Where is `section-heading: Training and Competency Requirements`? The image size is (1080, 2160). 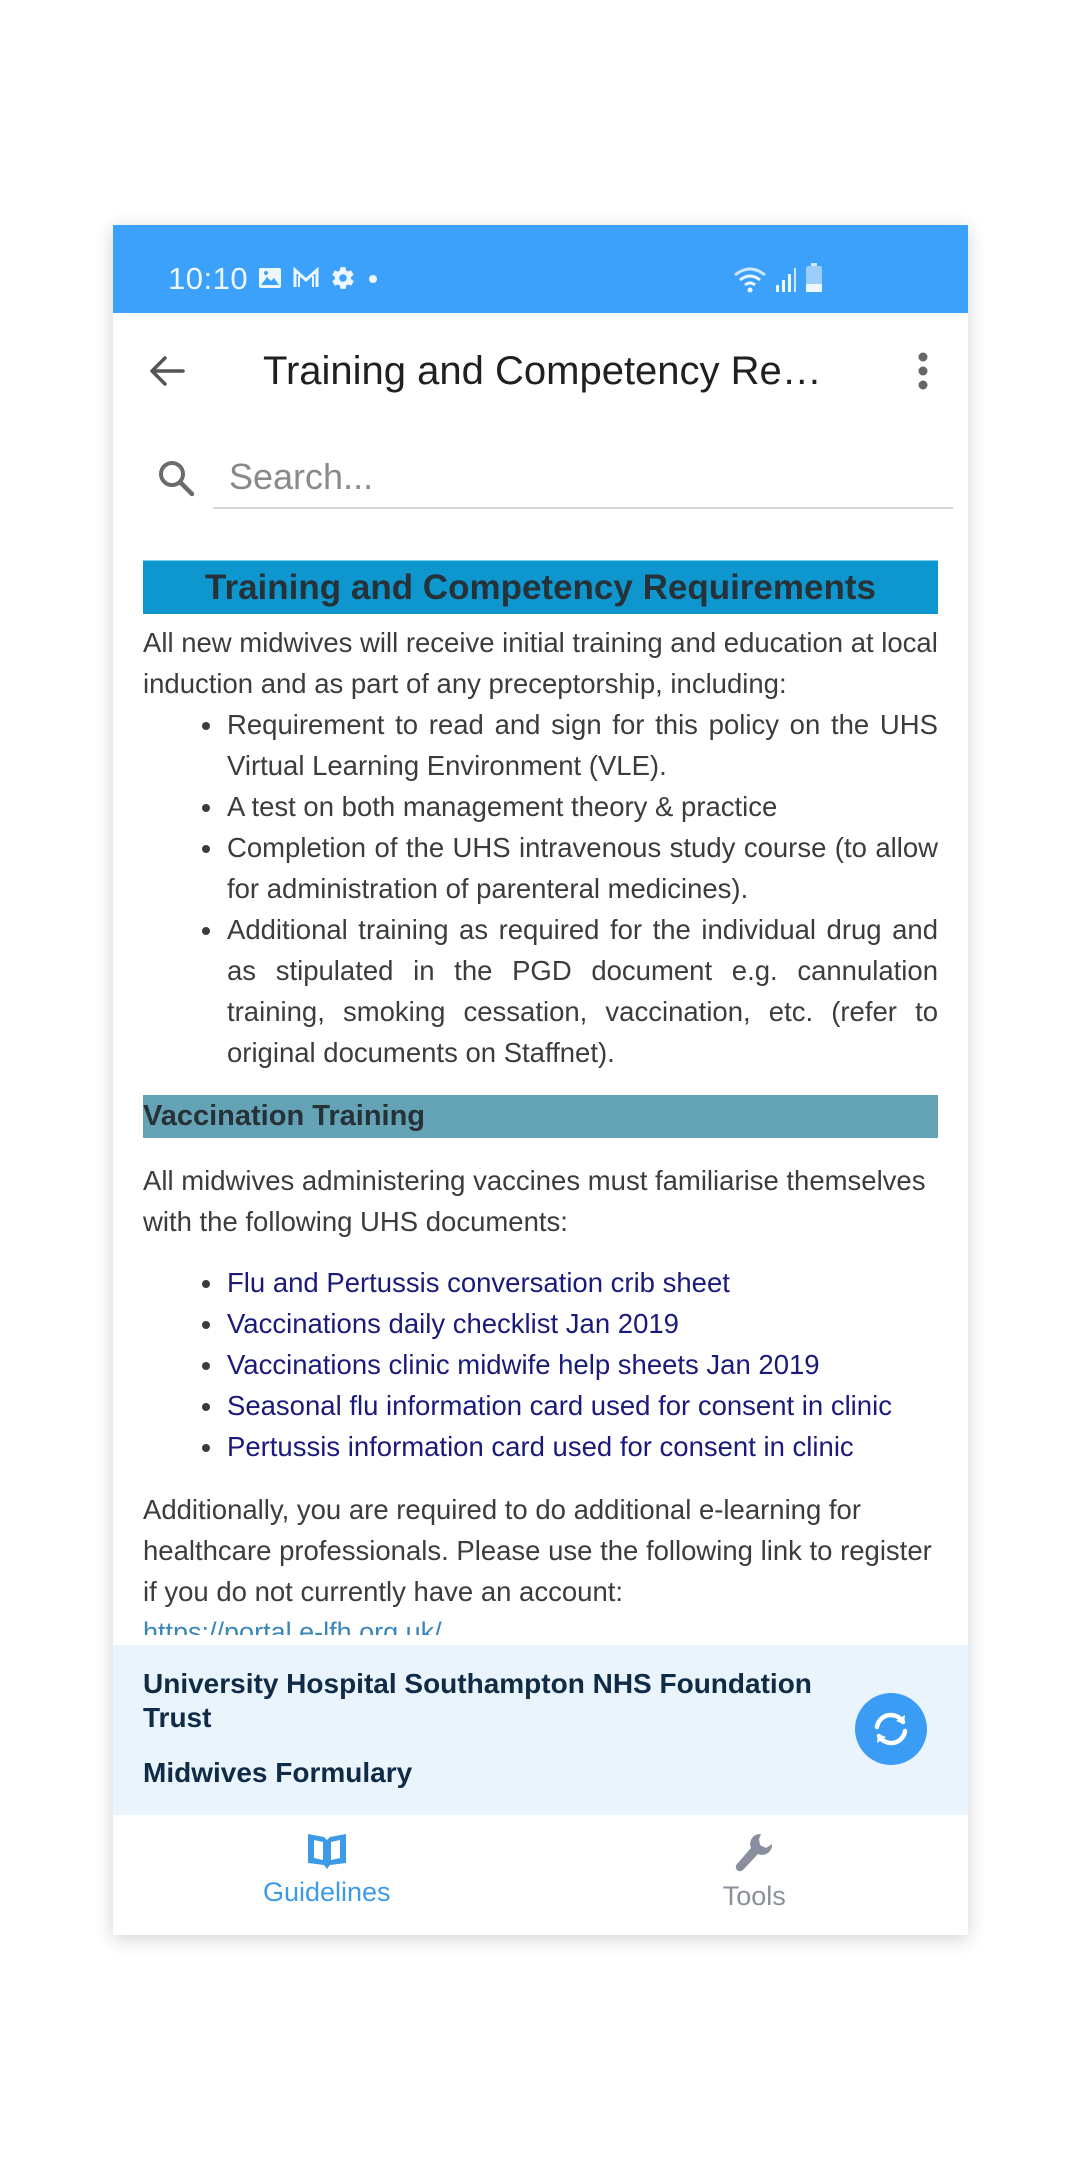 section-heading: Training and Competency Requirements is located at coordinates (540, 587).